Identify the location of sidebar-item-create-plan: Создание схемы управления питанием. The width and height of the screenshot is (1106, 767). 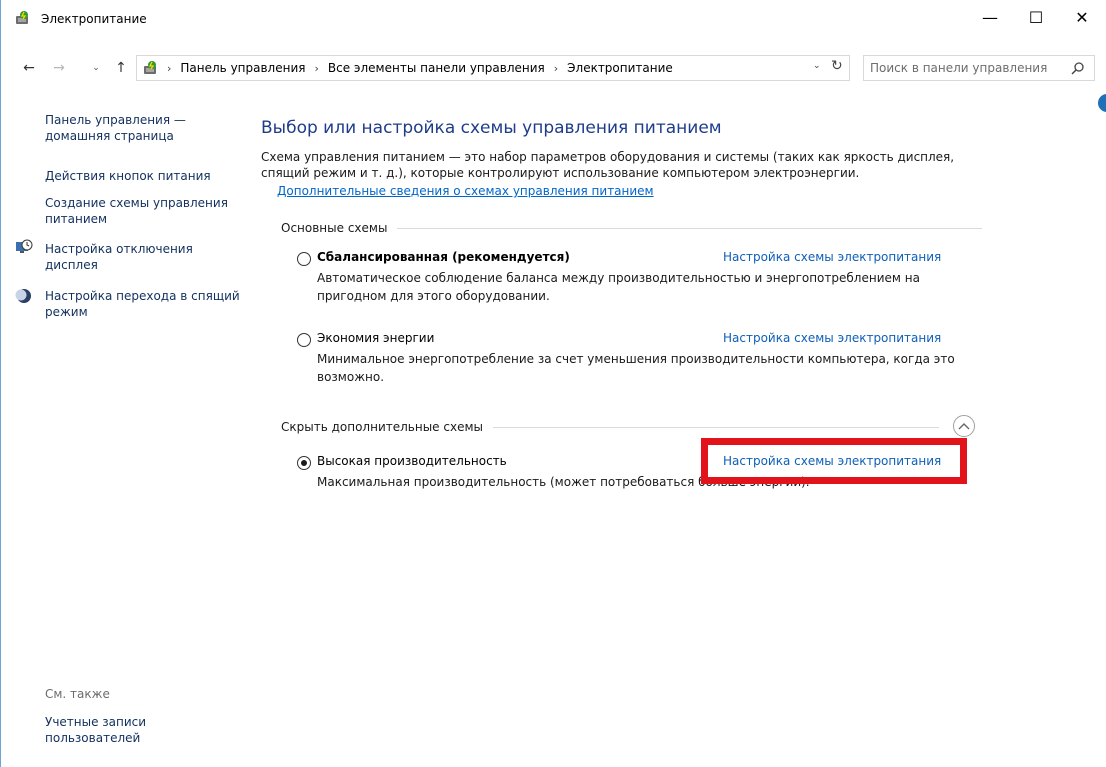
(143, 211).